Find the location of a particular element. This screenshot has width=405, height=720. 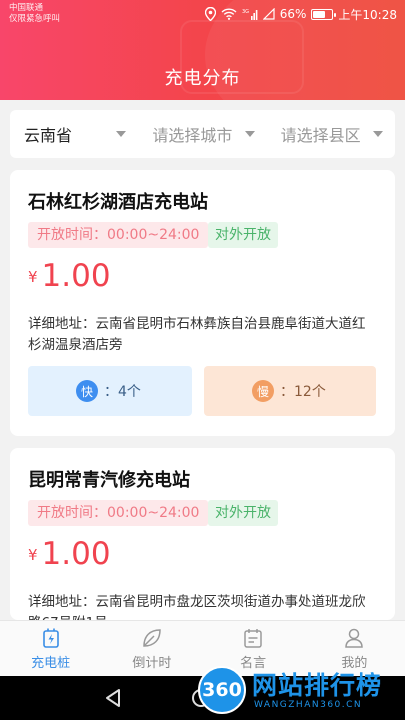

slow-charger-count: 慢 ：12个 is located at coordinates (290, 391).